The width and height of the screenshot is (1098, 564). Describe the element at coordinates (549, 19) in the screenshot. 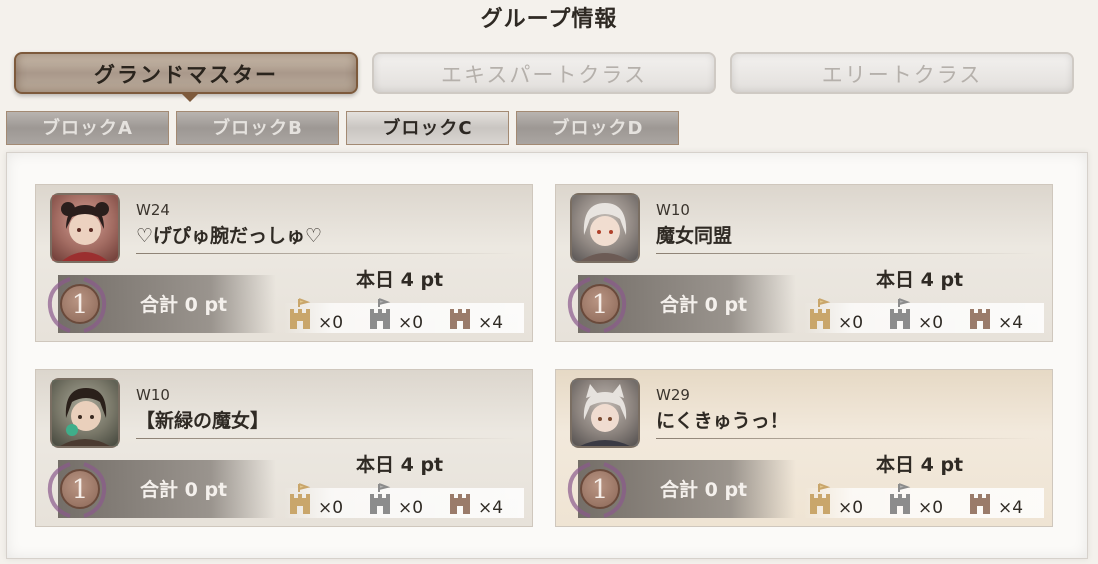

I see `page-title: グループ情報` at that location.